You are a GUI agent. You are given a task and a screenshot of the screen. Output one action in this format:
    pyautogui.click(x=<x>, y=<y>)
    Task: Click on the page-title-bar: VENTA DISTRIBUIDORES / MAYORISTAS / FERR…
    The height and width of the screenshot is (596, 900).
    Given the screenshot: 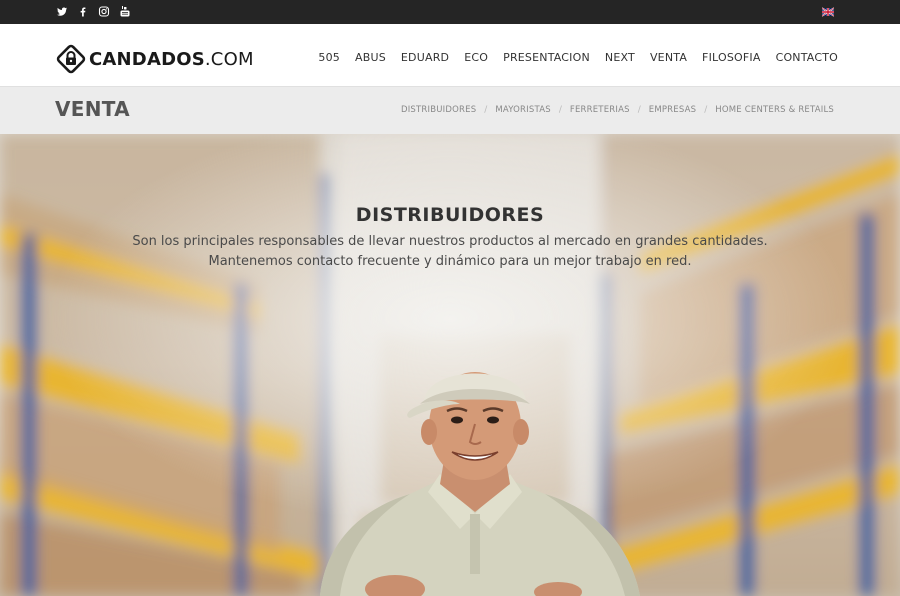 What is the action you would take?
    pyautogui.click(x=450, y=110)
    